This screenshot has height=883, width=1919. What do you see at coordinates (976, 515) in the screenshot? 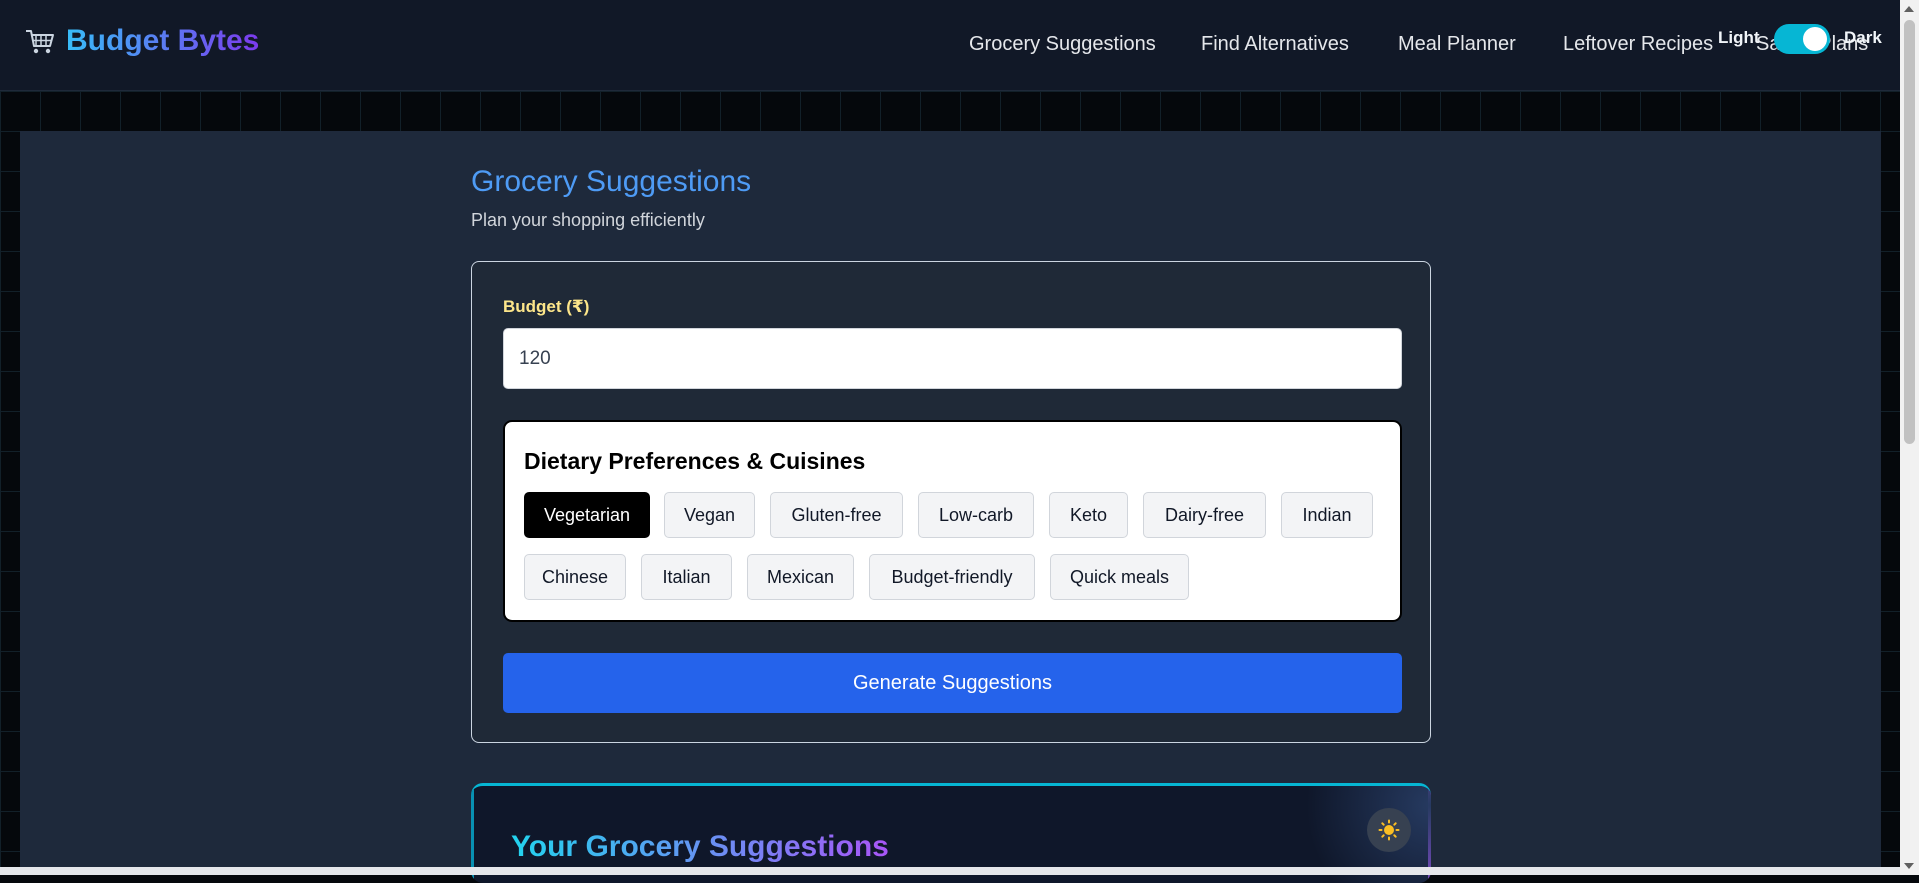
I see `chip-low-carb: Low-carb` at bounding box center [976, 515].